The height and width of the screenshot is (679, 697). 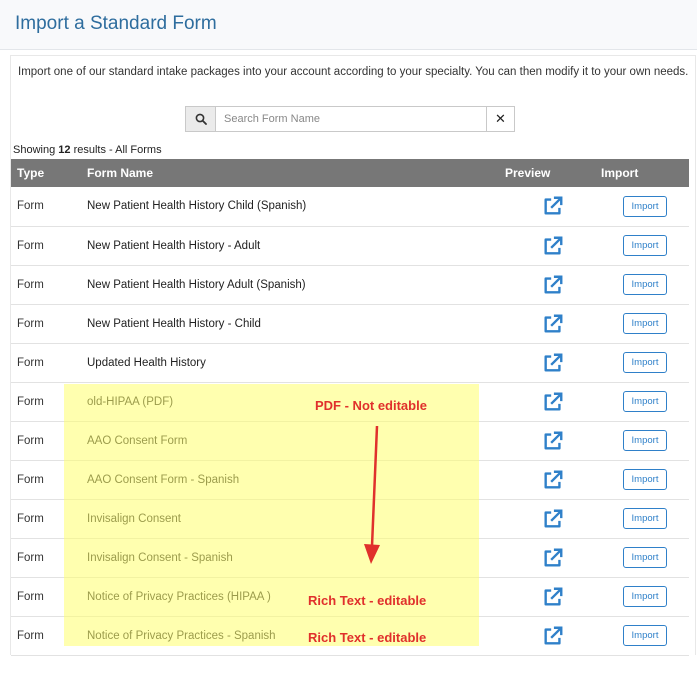 What do you see at coordinates (348, 25) in the screenshot?
I see `page-header: Import a Standard Form` at bounding box center [348, 25].